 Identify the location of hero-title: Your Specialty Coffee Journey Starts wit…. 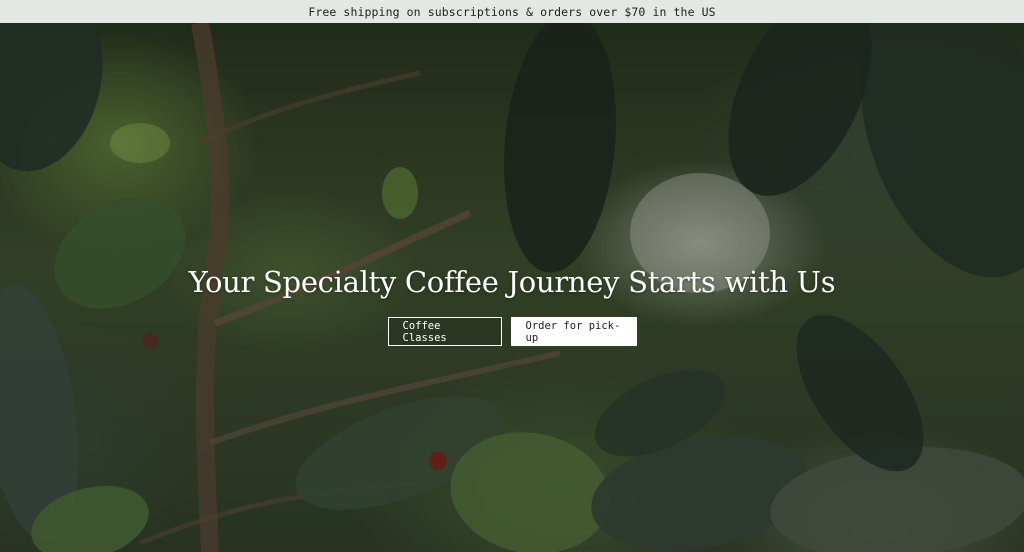
(512, 282).